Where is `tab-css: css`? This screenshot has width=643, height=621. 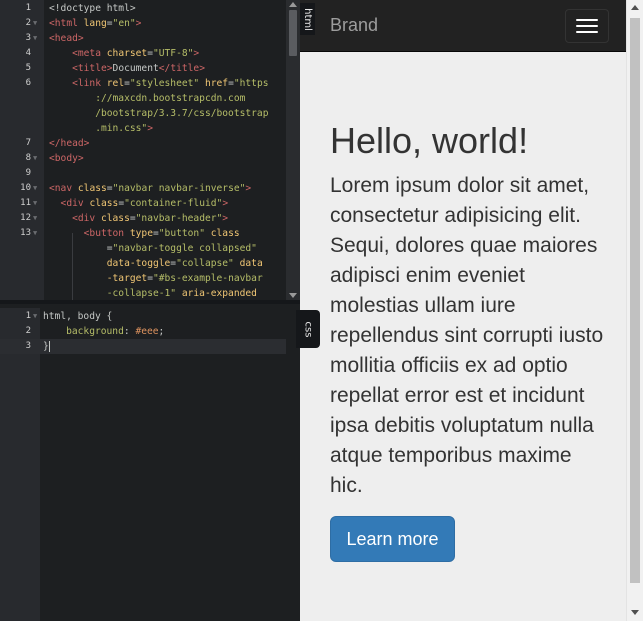
tab-css: css is located at coordinates (308, 329).